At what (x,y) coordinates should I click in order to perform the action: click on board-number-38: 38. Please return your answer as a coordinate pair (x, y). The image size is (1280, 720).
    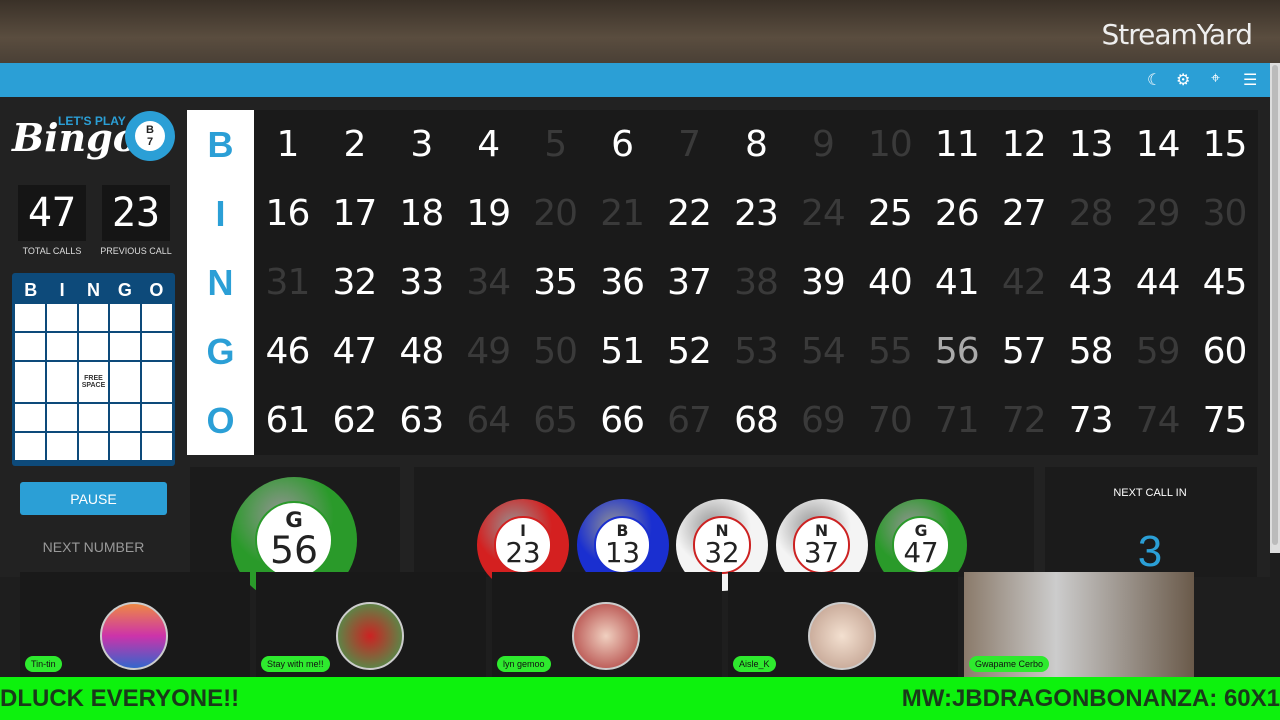
    Looking at the image, I should click on (756, 282).